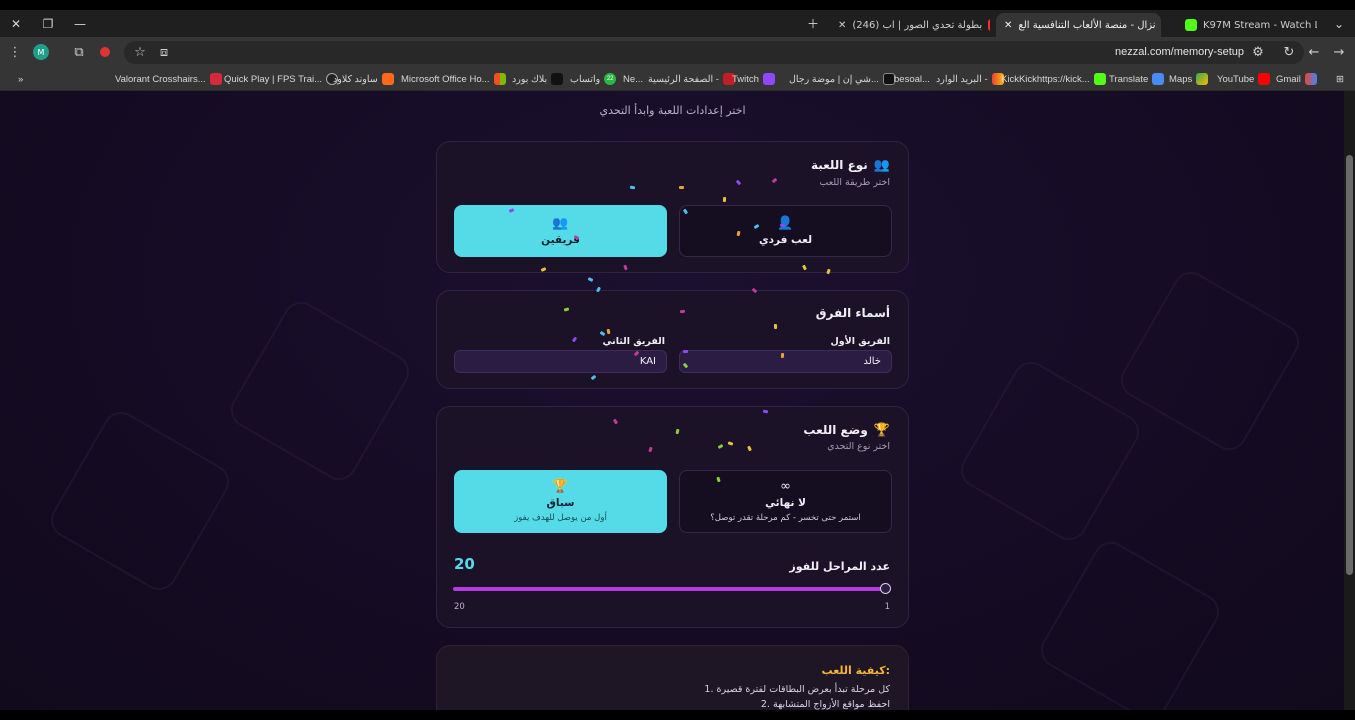 This screenshot has width=1355, height=720. What do you see at coordinates (80, 23) in the screenshot?
I see `minimize-window-button: —` at bounding box center [80, 23].